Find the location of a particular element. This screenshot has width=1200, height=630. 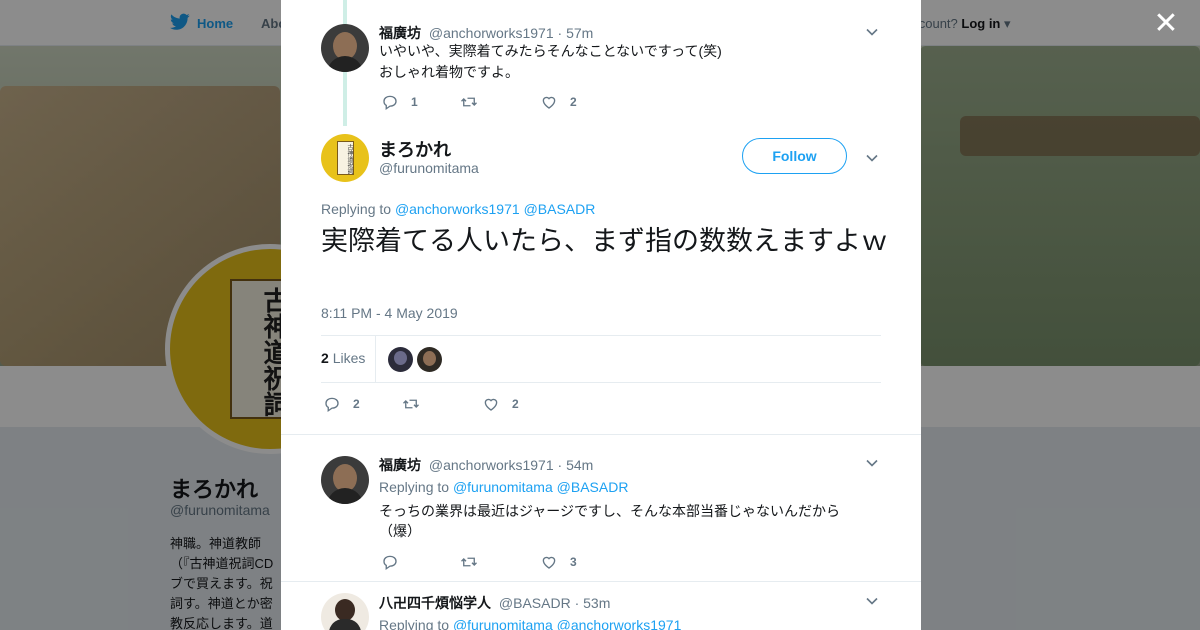

tweet-actions: 2 2 is located at coordinates (473, 404).